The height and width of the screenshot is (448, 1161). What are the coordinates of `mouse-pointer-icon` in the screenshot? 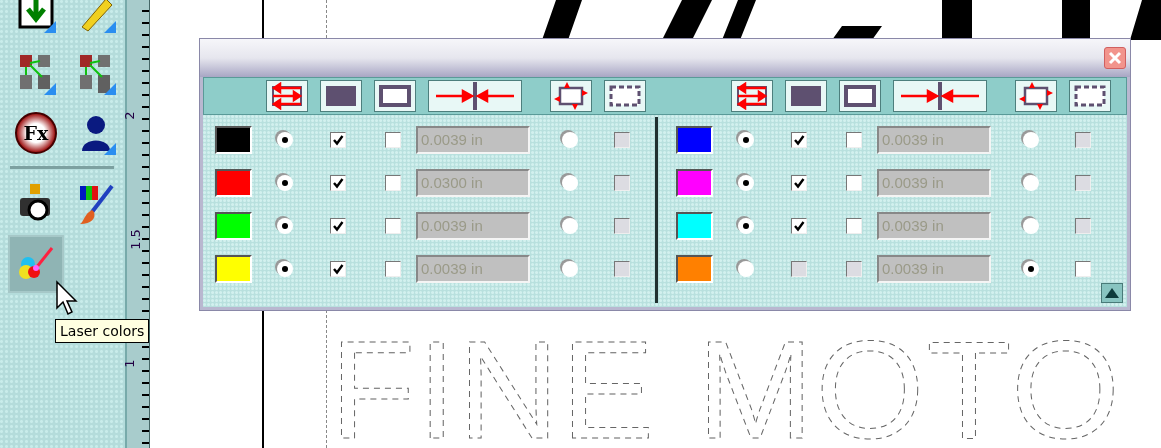 It's located at (67, 298).